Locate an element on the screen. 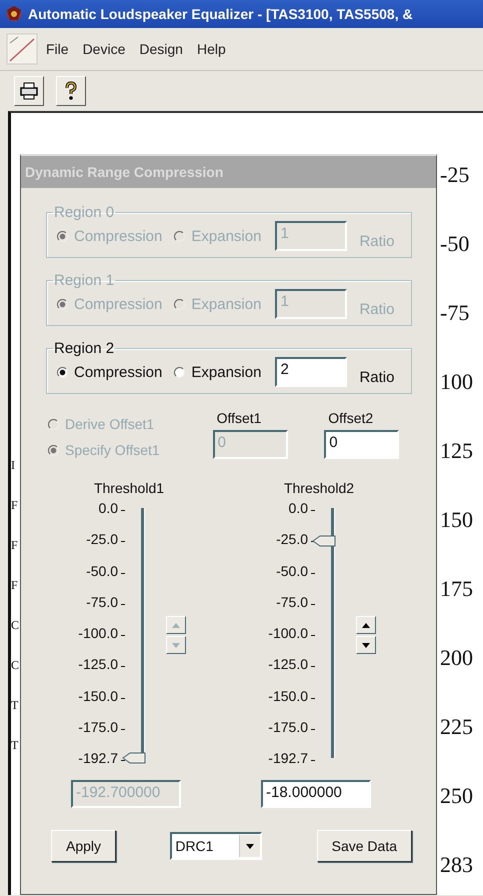  axis-label: 225 is located at coordinates (457, 727).